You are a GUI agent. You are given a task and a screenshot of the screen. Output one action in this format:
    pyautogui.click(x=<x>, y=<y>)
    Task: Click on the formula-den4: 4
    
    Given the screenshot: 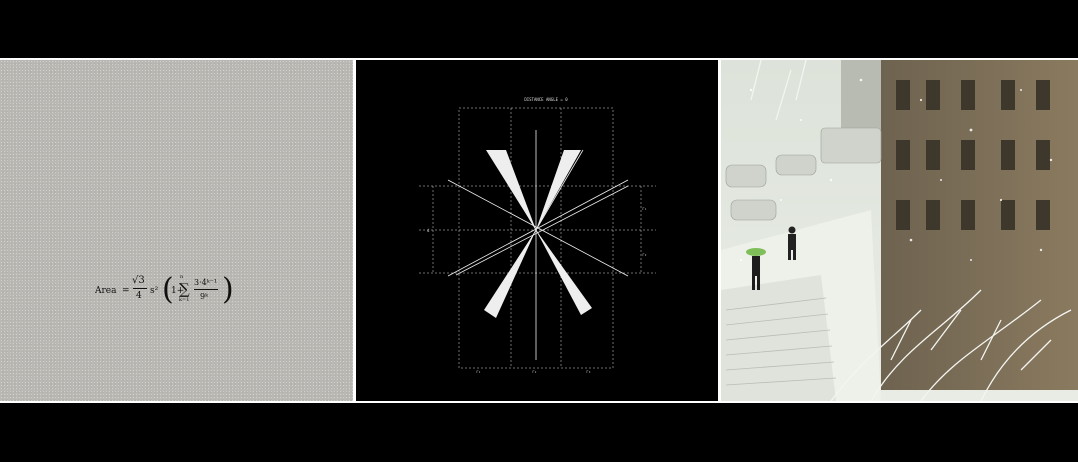 What is the action you would take?
    pyautogui.click(x=139, y=296)
    